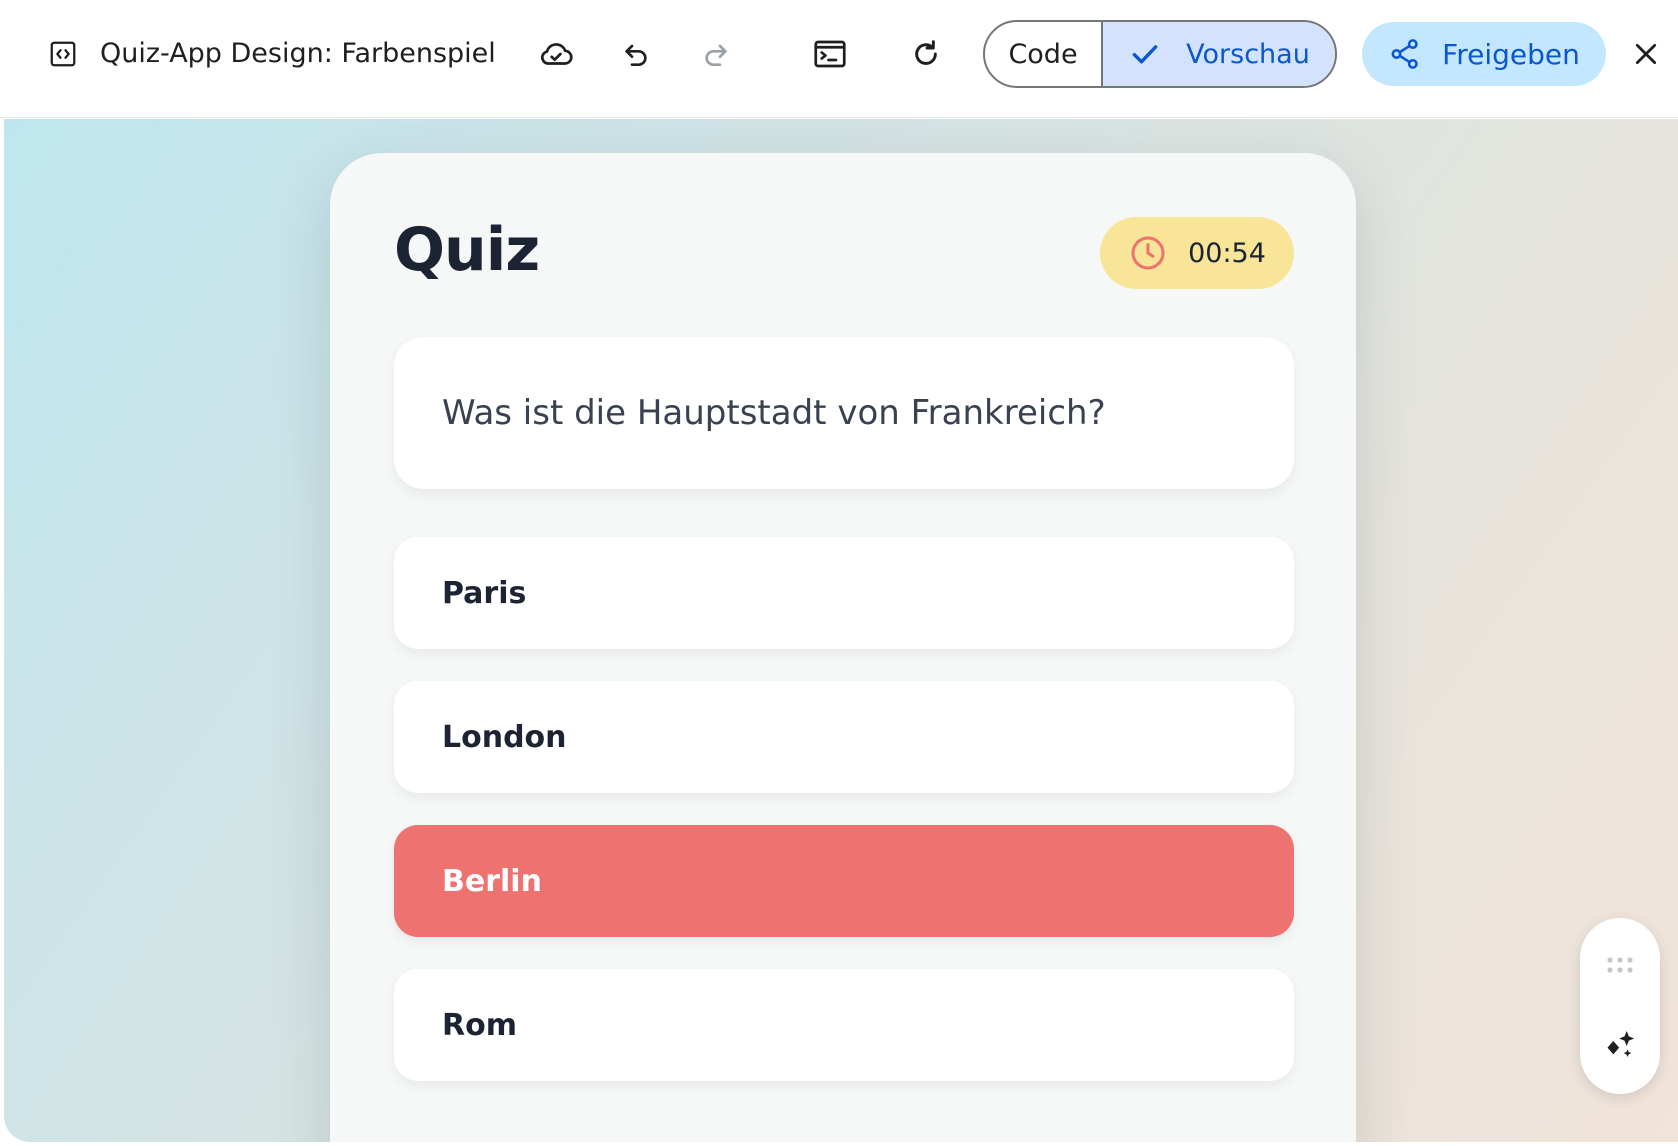 This screenshot has width=1678, height=1146. I want to click on close-button, so click(1646, 54).